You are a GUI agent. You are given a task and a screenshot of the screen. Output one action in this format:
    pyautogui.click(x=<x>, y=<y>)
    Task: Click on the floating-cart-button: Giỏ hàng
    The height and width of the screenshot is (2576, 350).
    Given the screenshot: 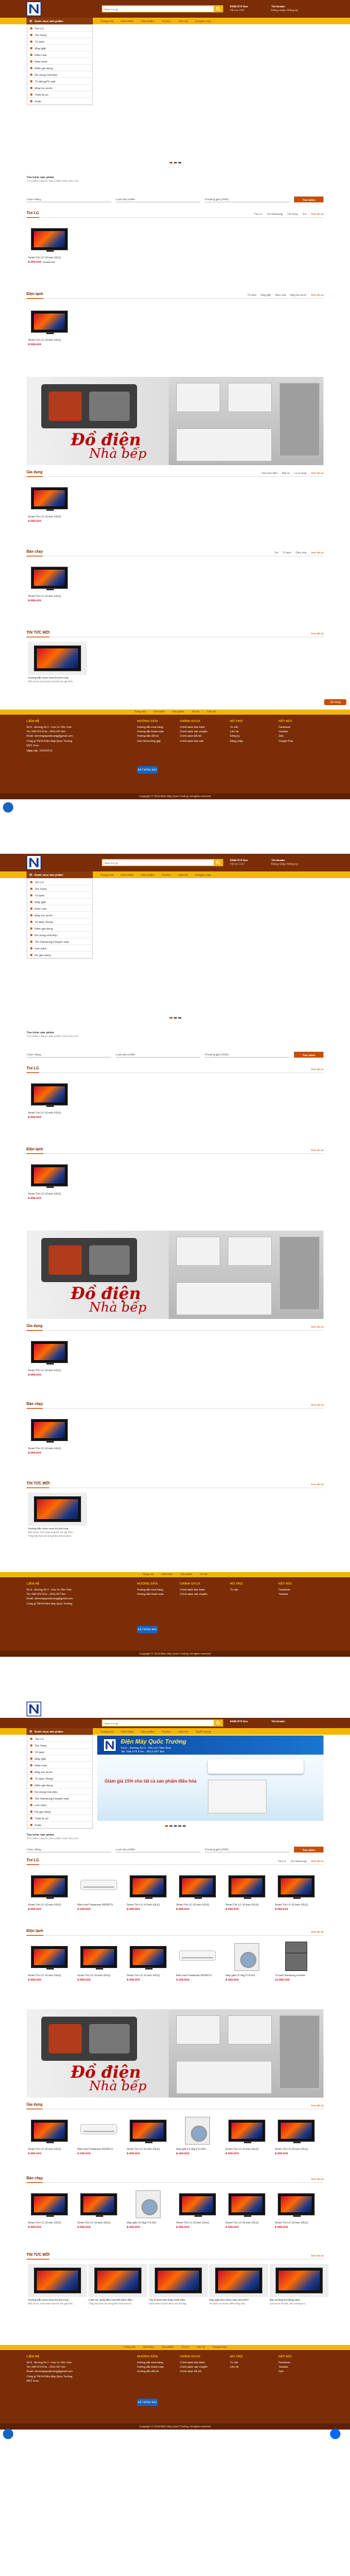 What is the action you would take?
    pyautogui.click(x=335, y=702)
    